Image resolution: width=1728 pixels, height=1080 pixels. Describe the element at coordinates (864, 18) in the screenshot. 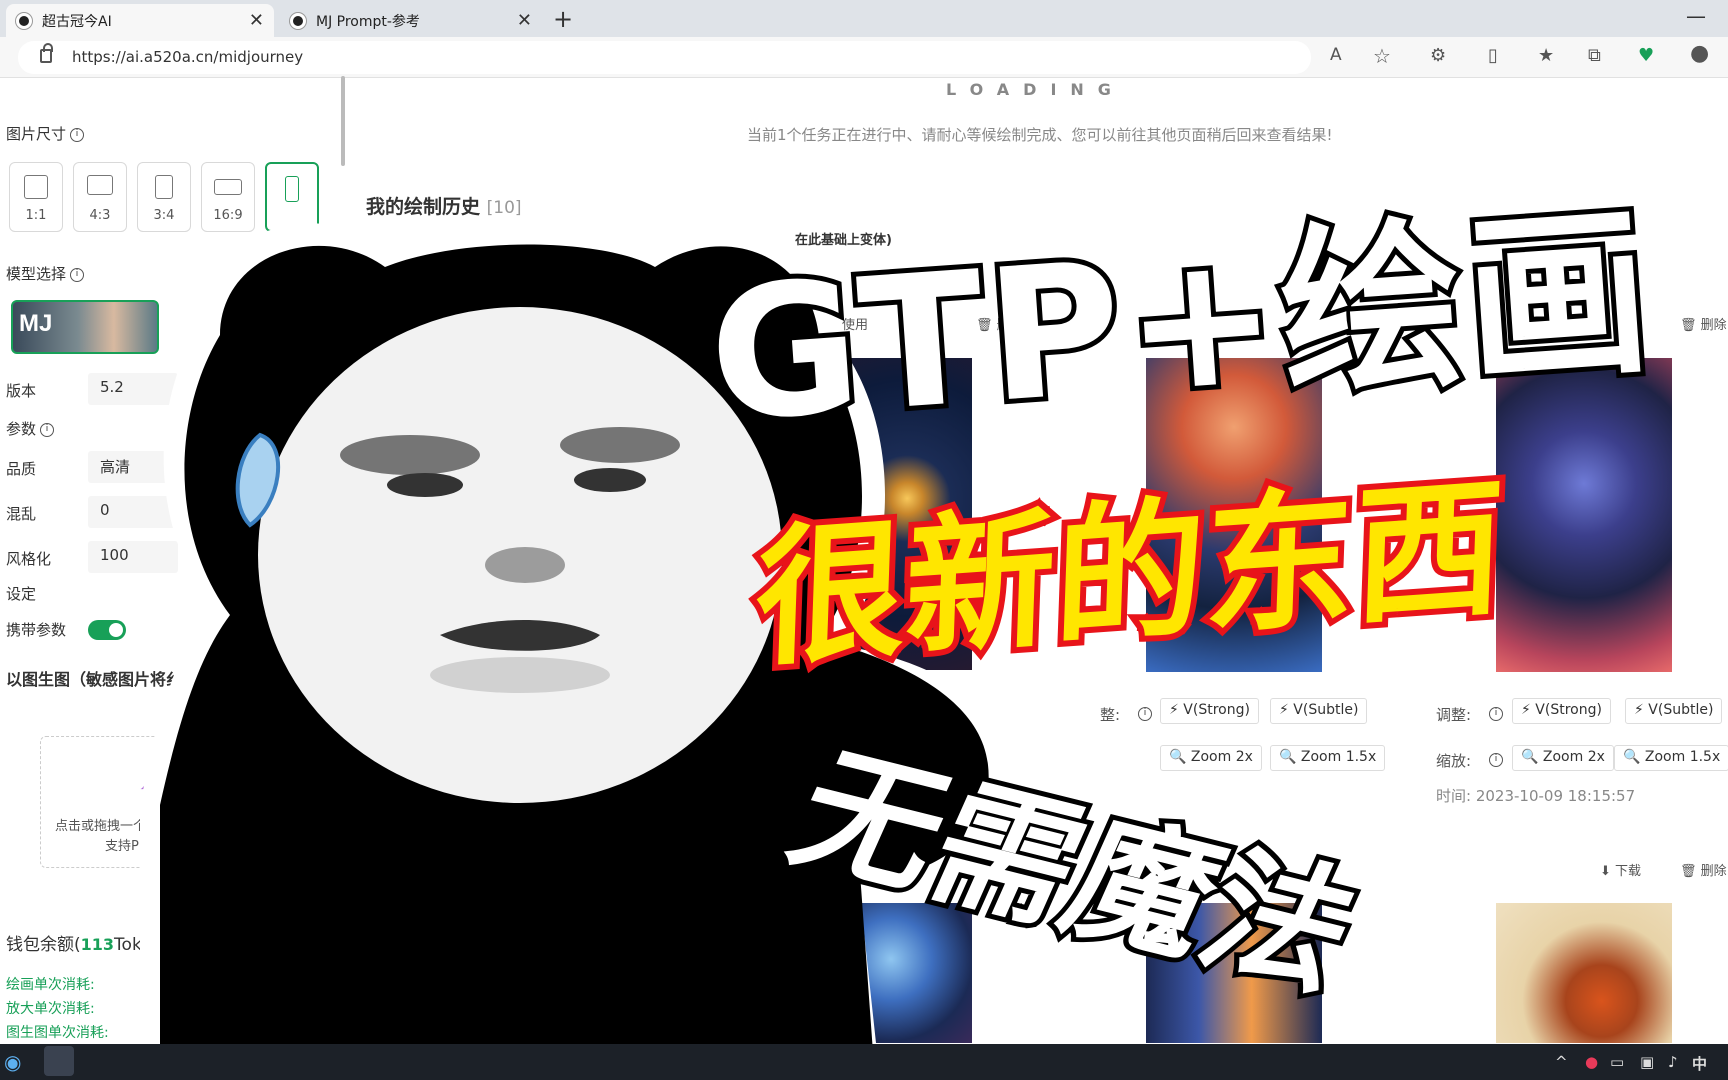

I see `browser-tab-bar: 超古冠今AI ✕ MJ Prompt-参考 ✕ + —` at that location.